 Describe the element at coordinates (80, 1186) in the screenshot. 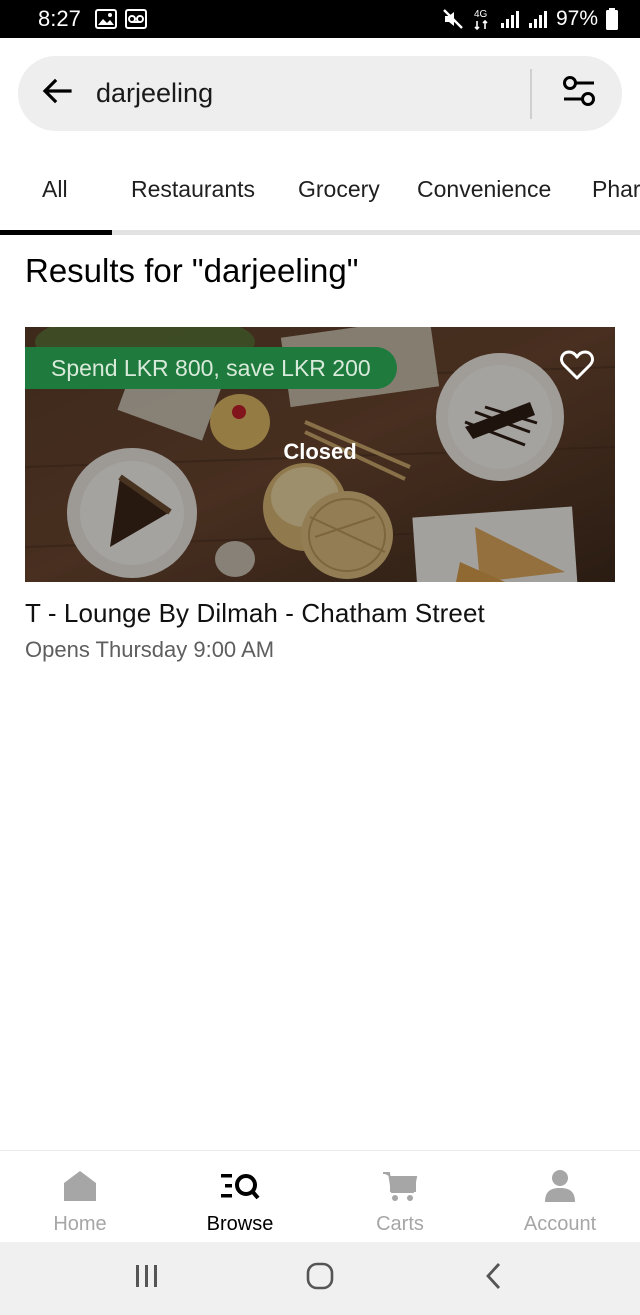

I see `home-icon` at that location.